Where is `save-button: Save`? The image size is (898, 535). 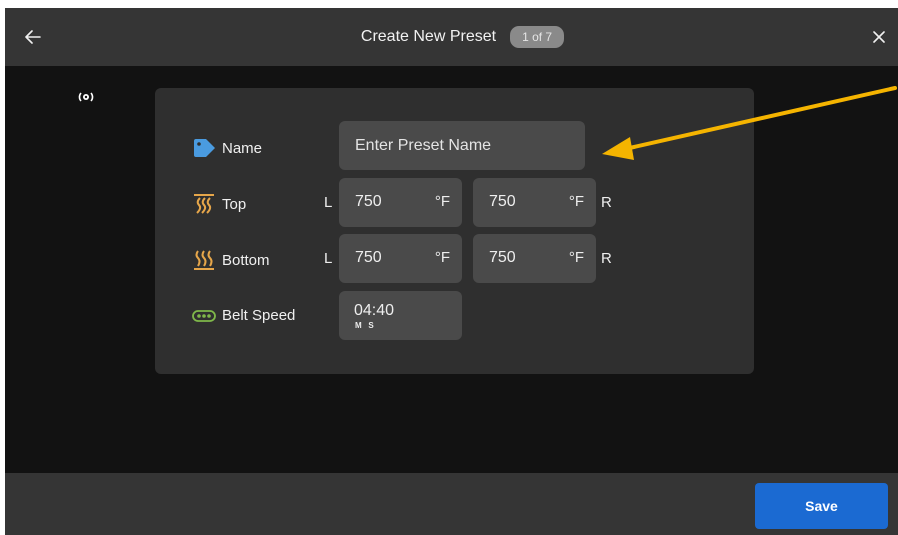 save-button: Save is located at coordinates (821, 506).